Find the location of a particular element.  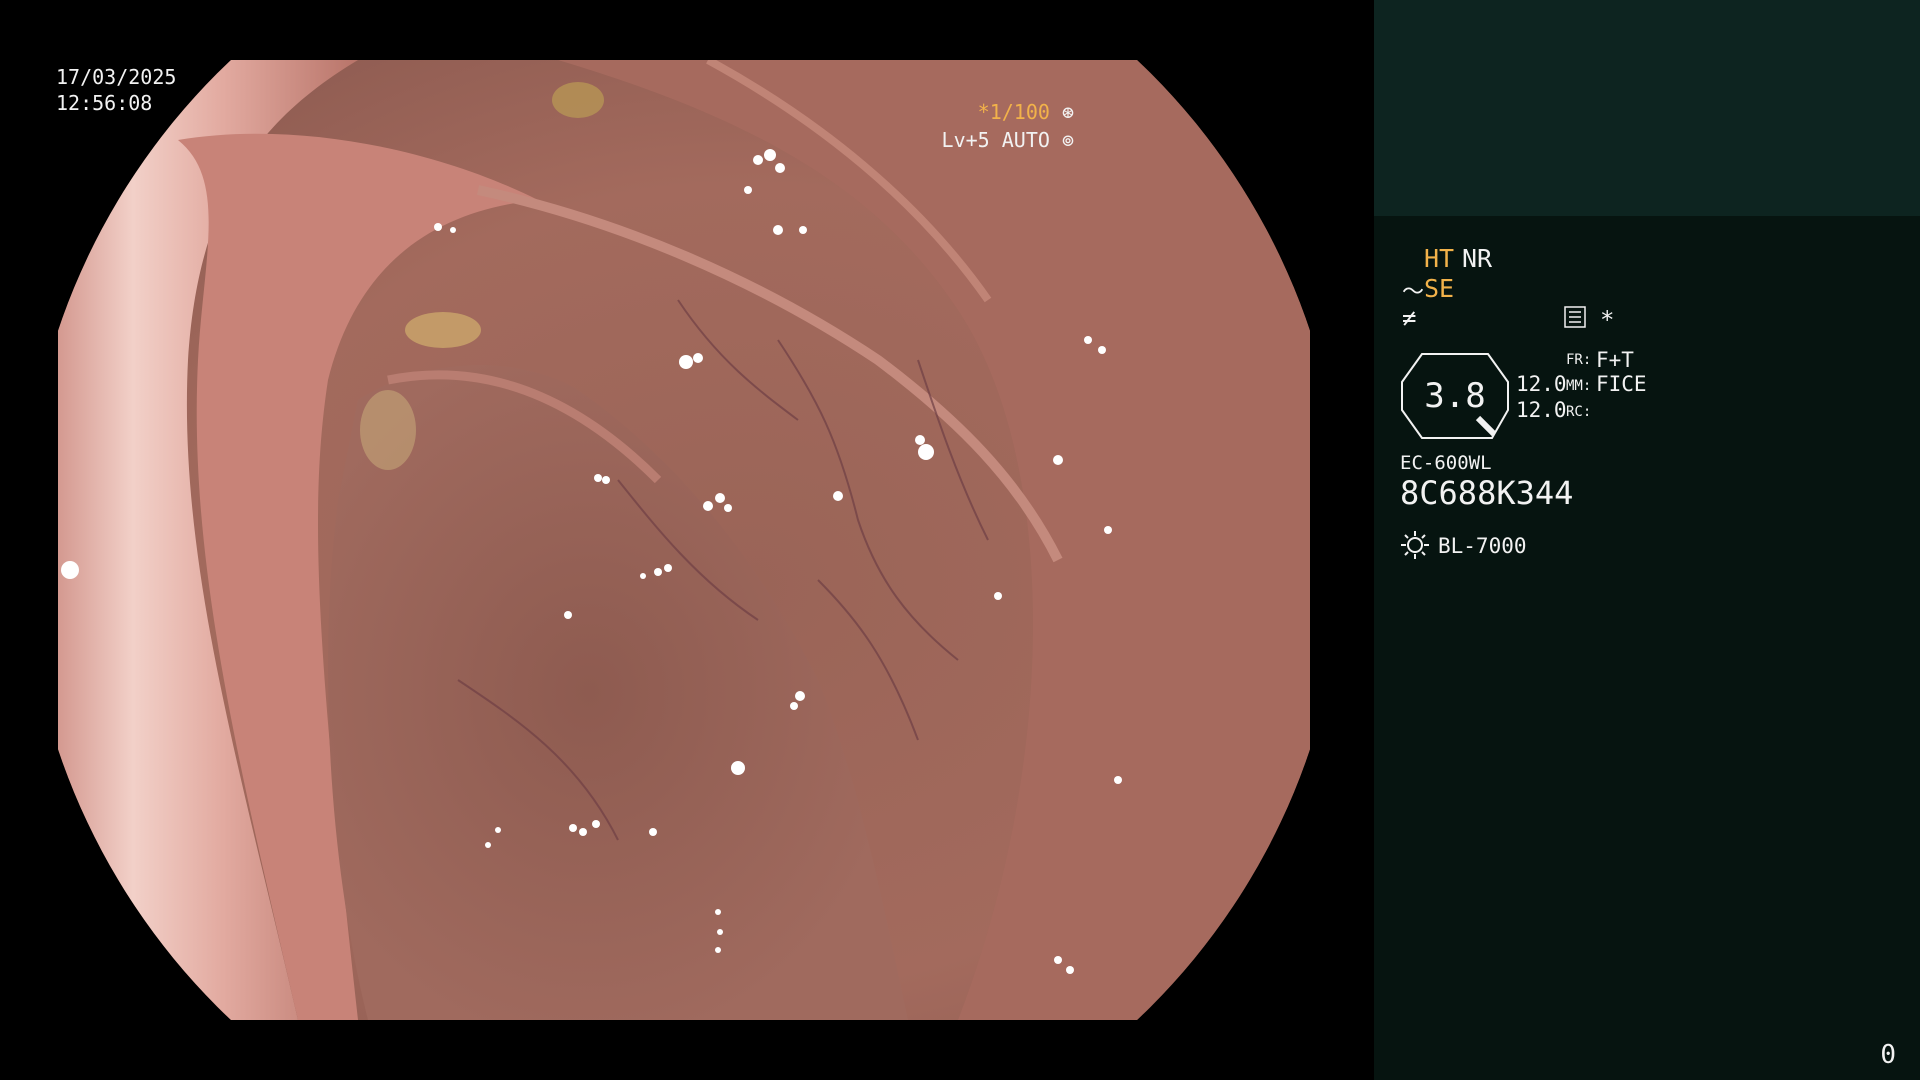

structure-icon: ≠ is located at coordinates (1409, 318).